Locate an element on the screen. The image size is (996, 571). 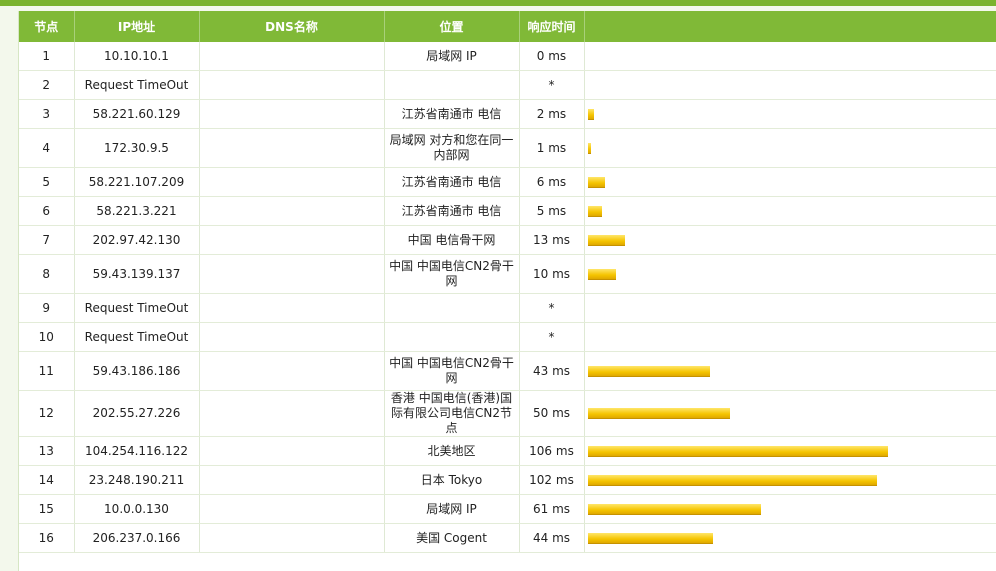
hop-cell: 12 is located at coordinates (47, 413).